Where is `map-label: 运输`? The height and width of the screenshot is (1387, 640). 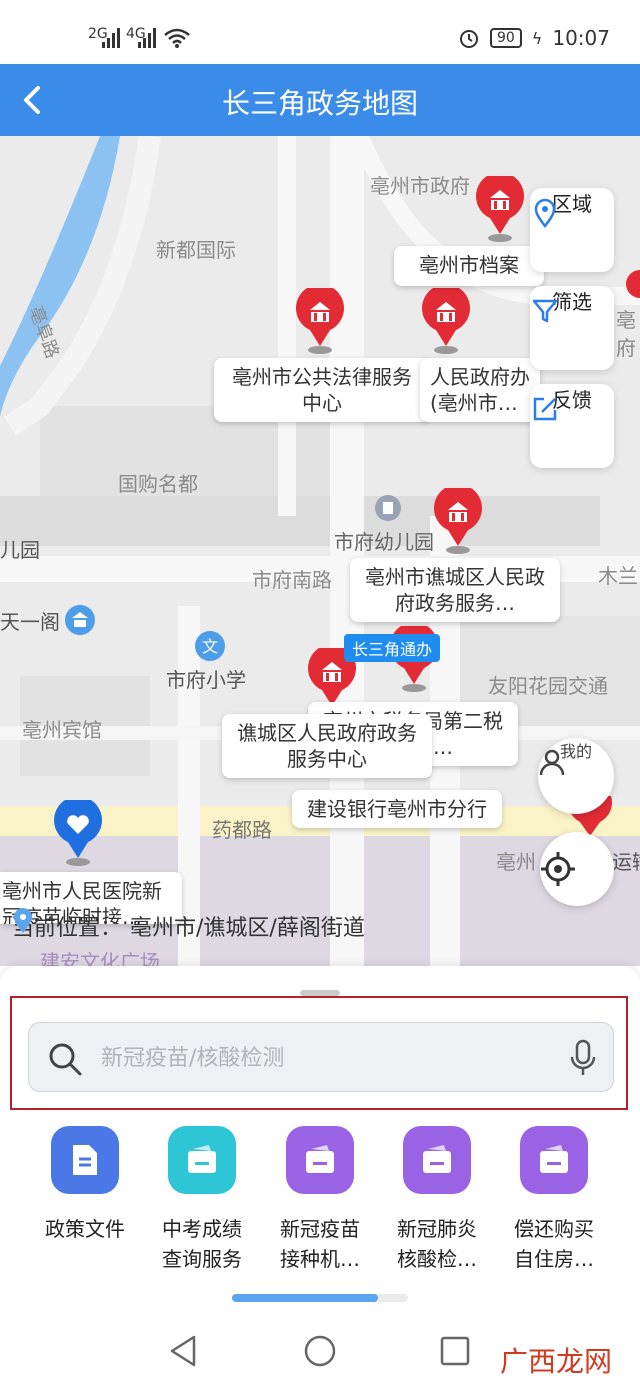
map-label: 运输 is located at coordinates (626, 862).